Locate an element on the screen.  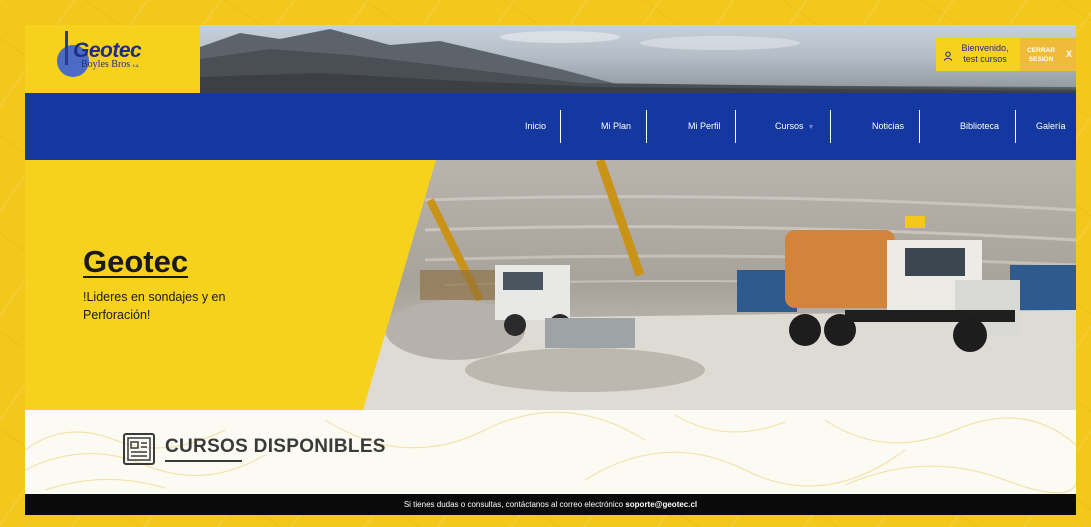
logo-subtitle: Boyles Bros s.a. is located at coordinates (110, 64).